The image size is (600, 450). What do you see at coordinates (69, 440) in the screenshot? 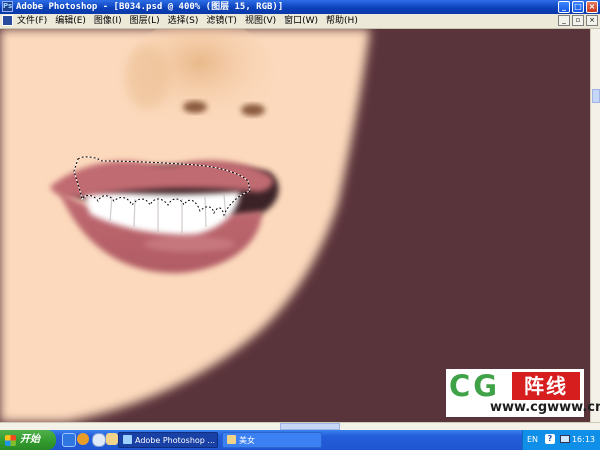
I see `show-desktop-icon` at bounding box center [69, 440].